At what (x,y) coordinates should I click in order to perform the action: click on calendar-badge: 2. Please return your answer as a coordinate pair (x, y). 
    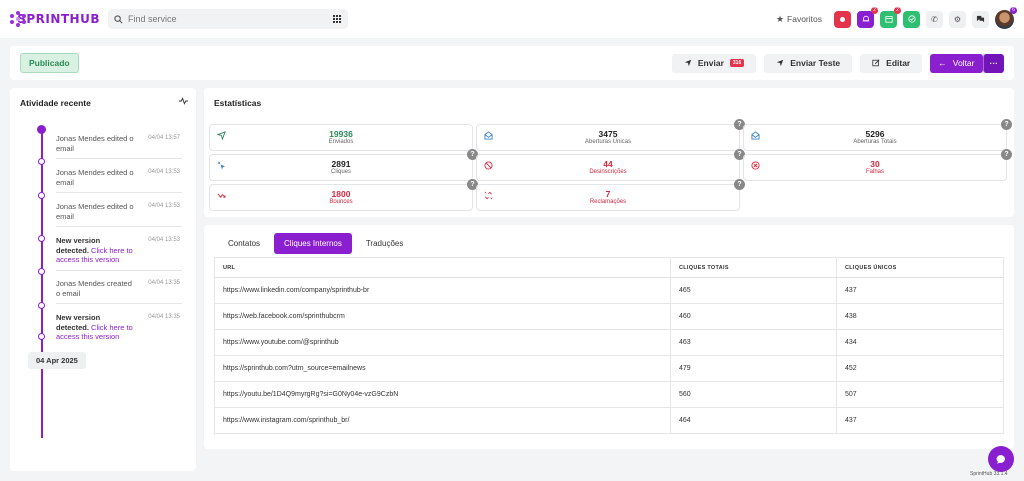
    Looking at the image, I should click on (897, 10).